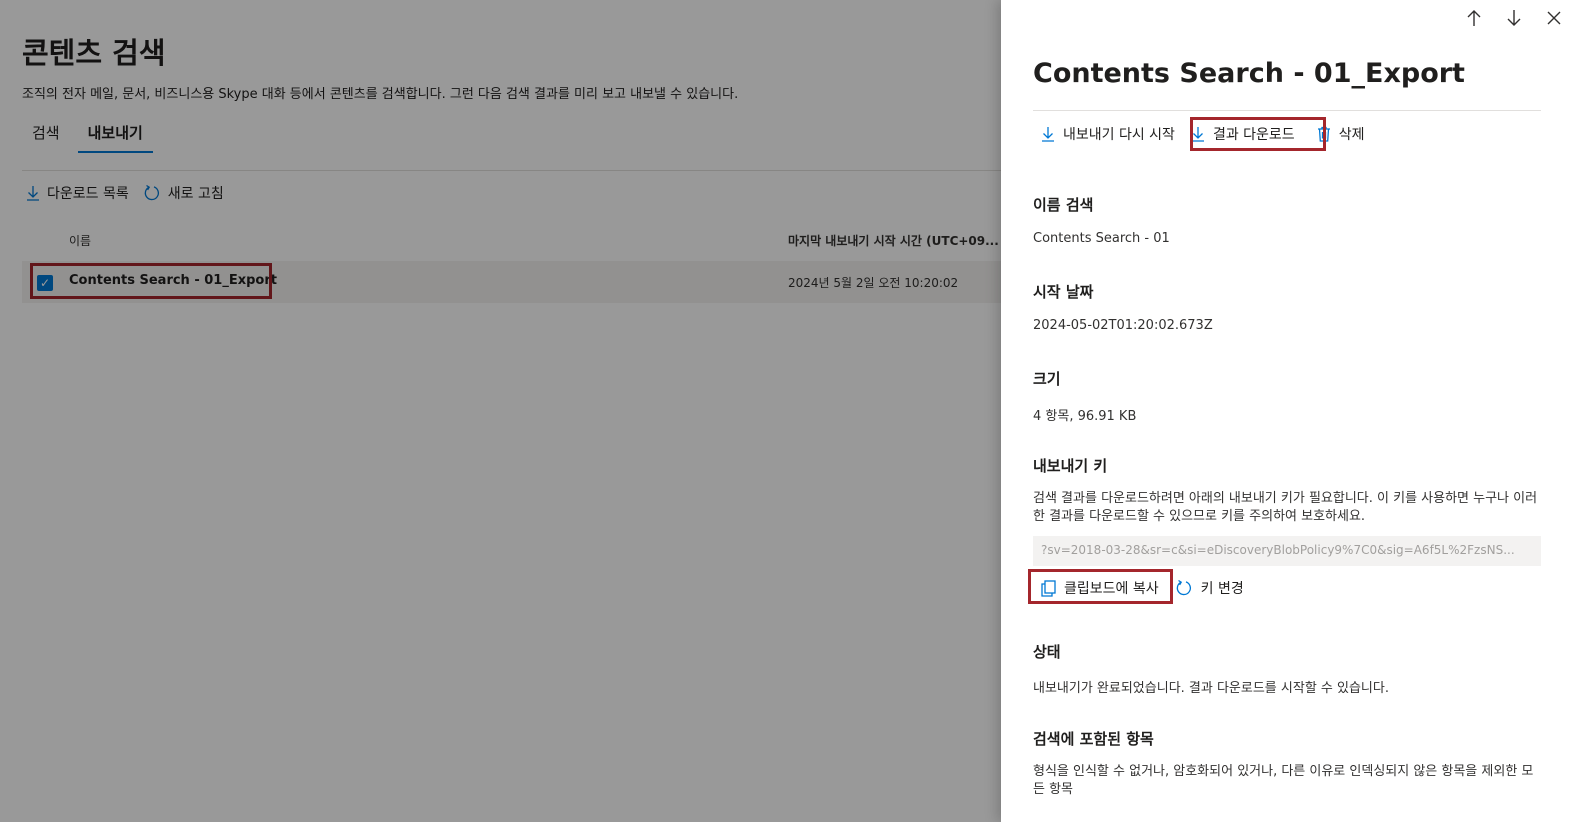  I want to click on change-key-button: 키 변경, so click(1209, 588).